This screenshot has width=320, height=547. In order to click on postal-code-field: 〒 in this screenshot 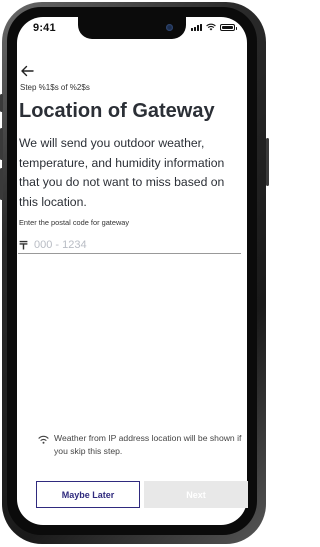, I will do `click(129, 245)`.